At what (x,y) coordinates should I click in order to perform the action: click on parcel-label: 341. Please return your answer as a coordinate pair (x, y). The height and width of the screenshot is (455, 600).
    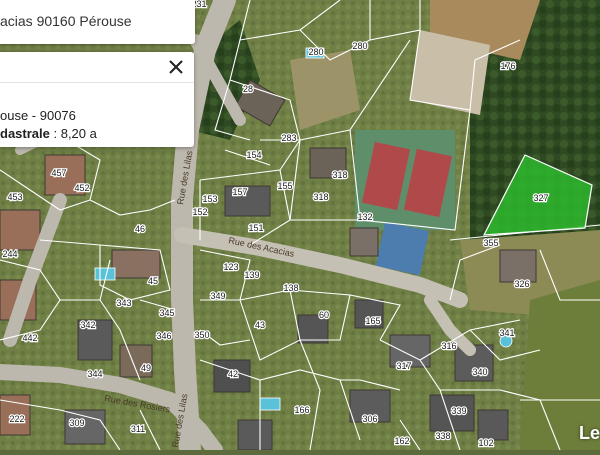
    Looking at the image, I should click on (506, 333).